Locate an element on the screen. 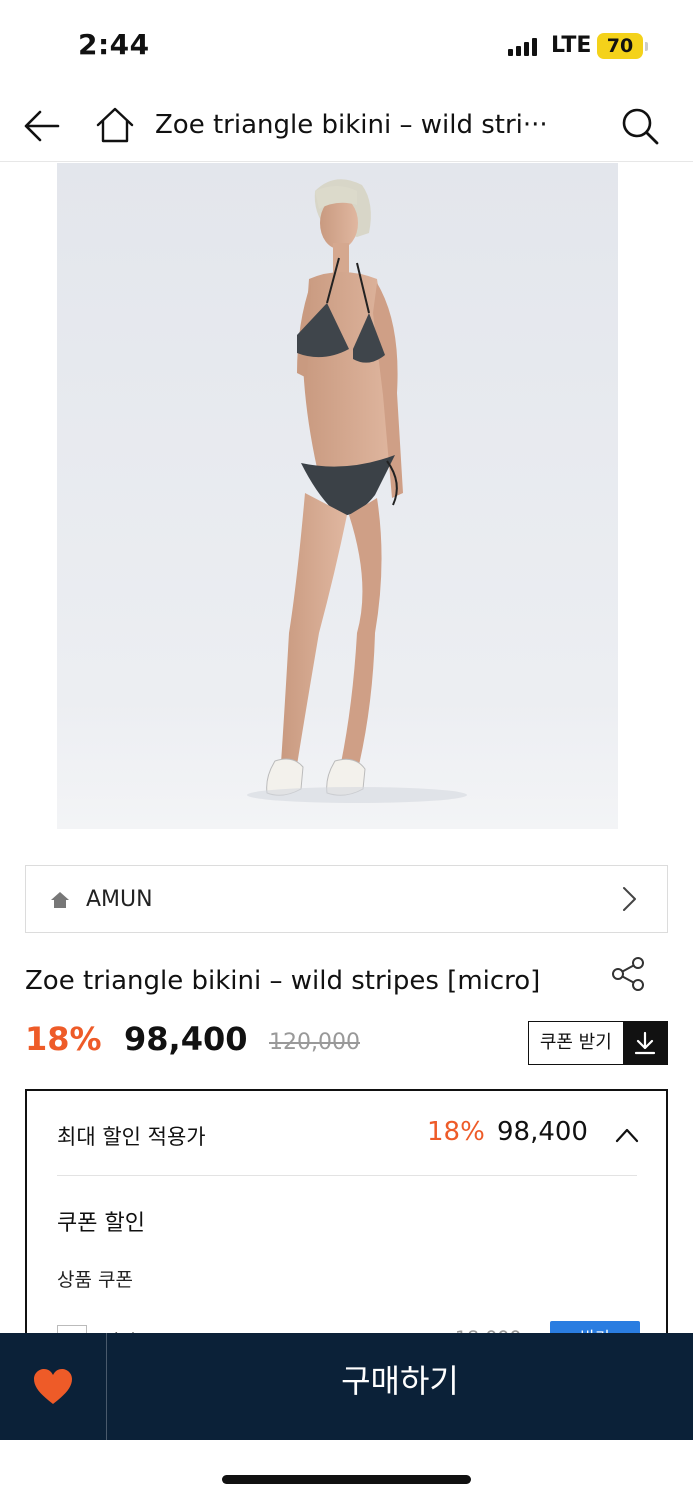 The height and width of the screenshot is (1500, 693). max-discount-price: 98,400 is located at coordinates (542, 1132).